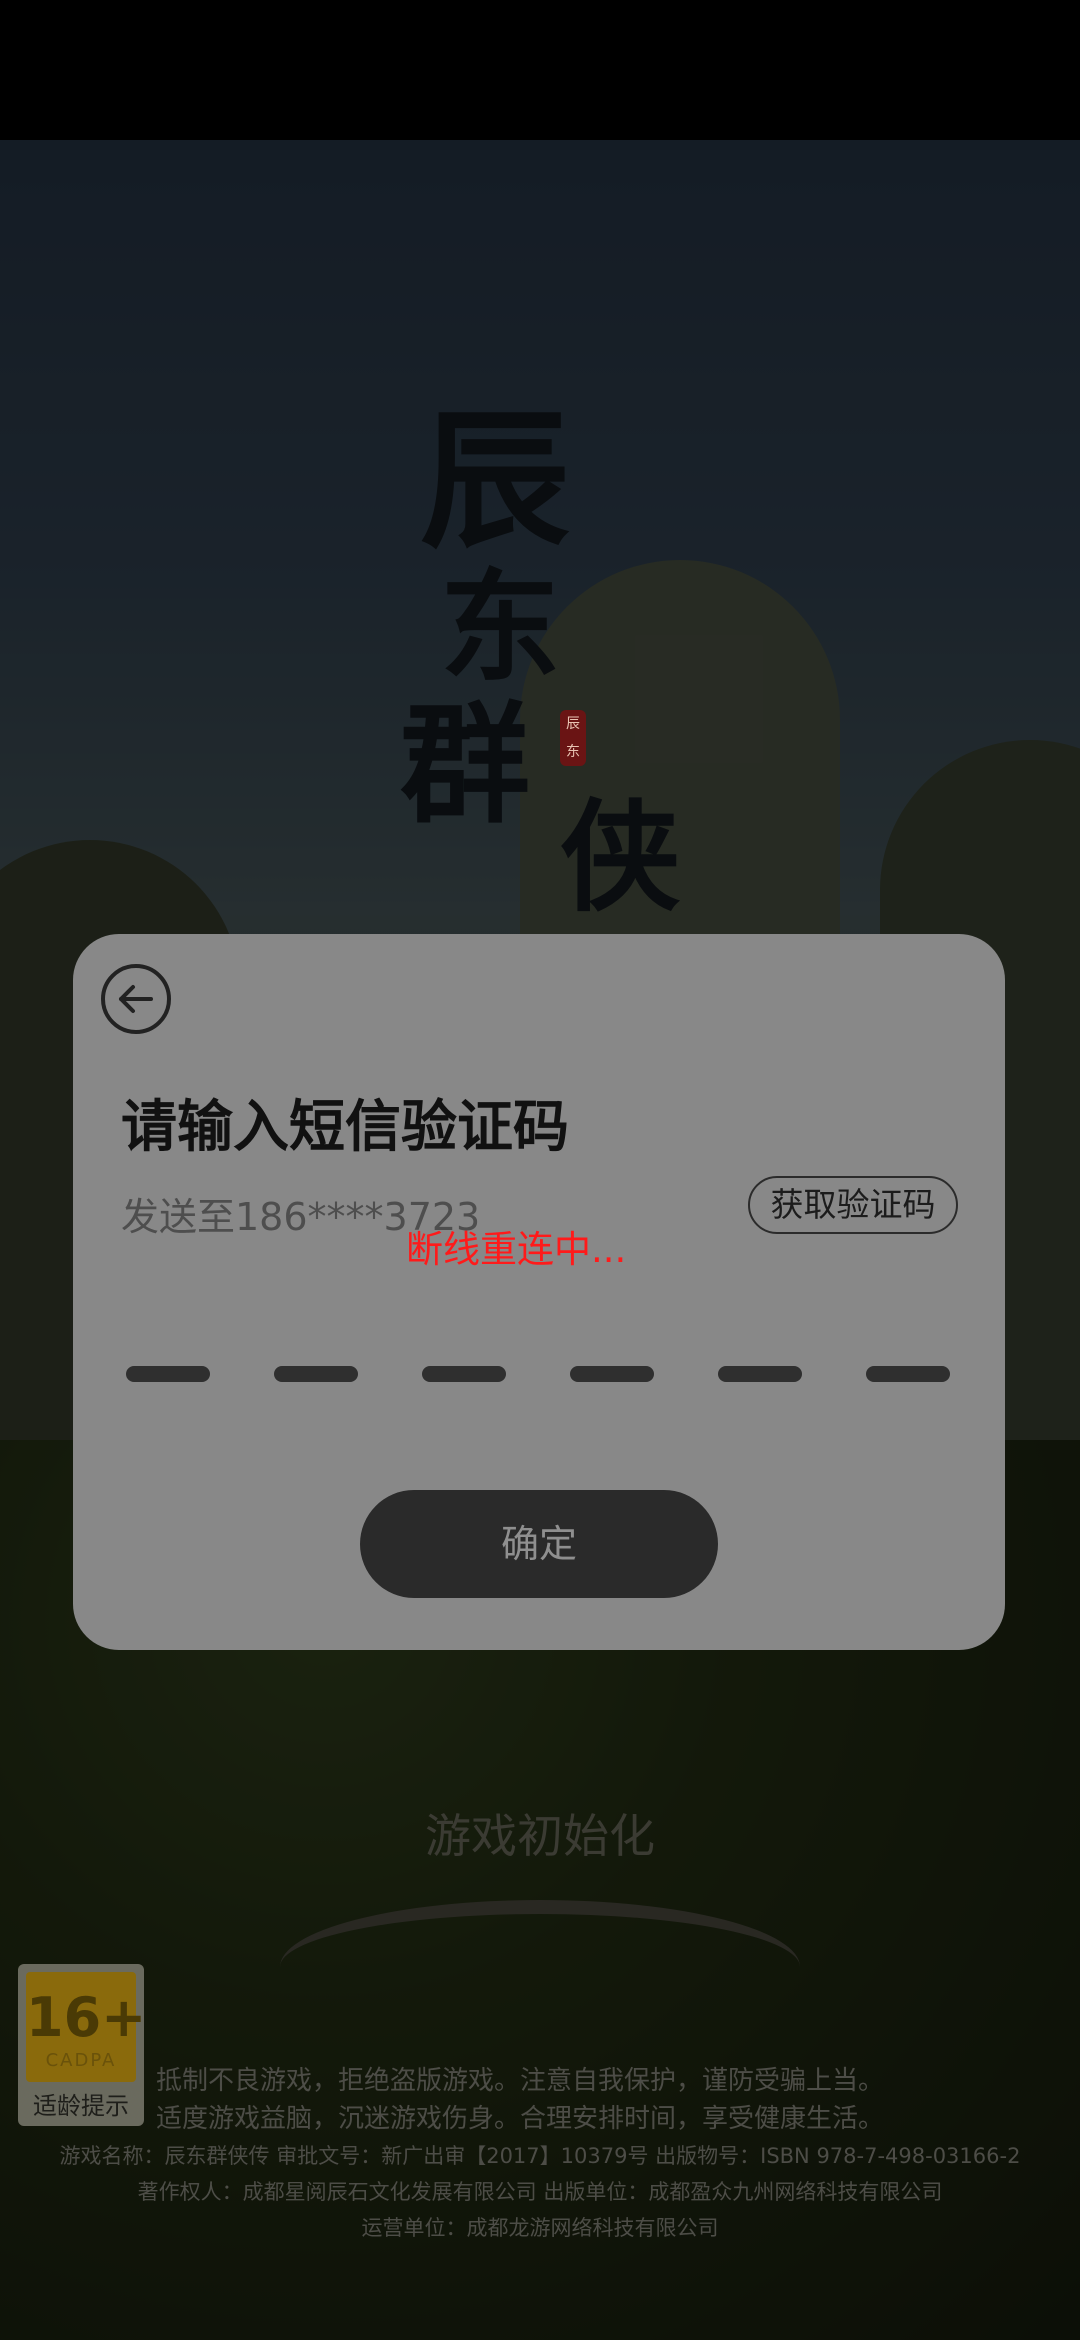  Describe the element at coordinates (853, 1205) in the screenshot. I see `get-code-button: 获取验证码` at that location.